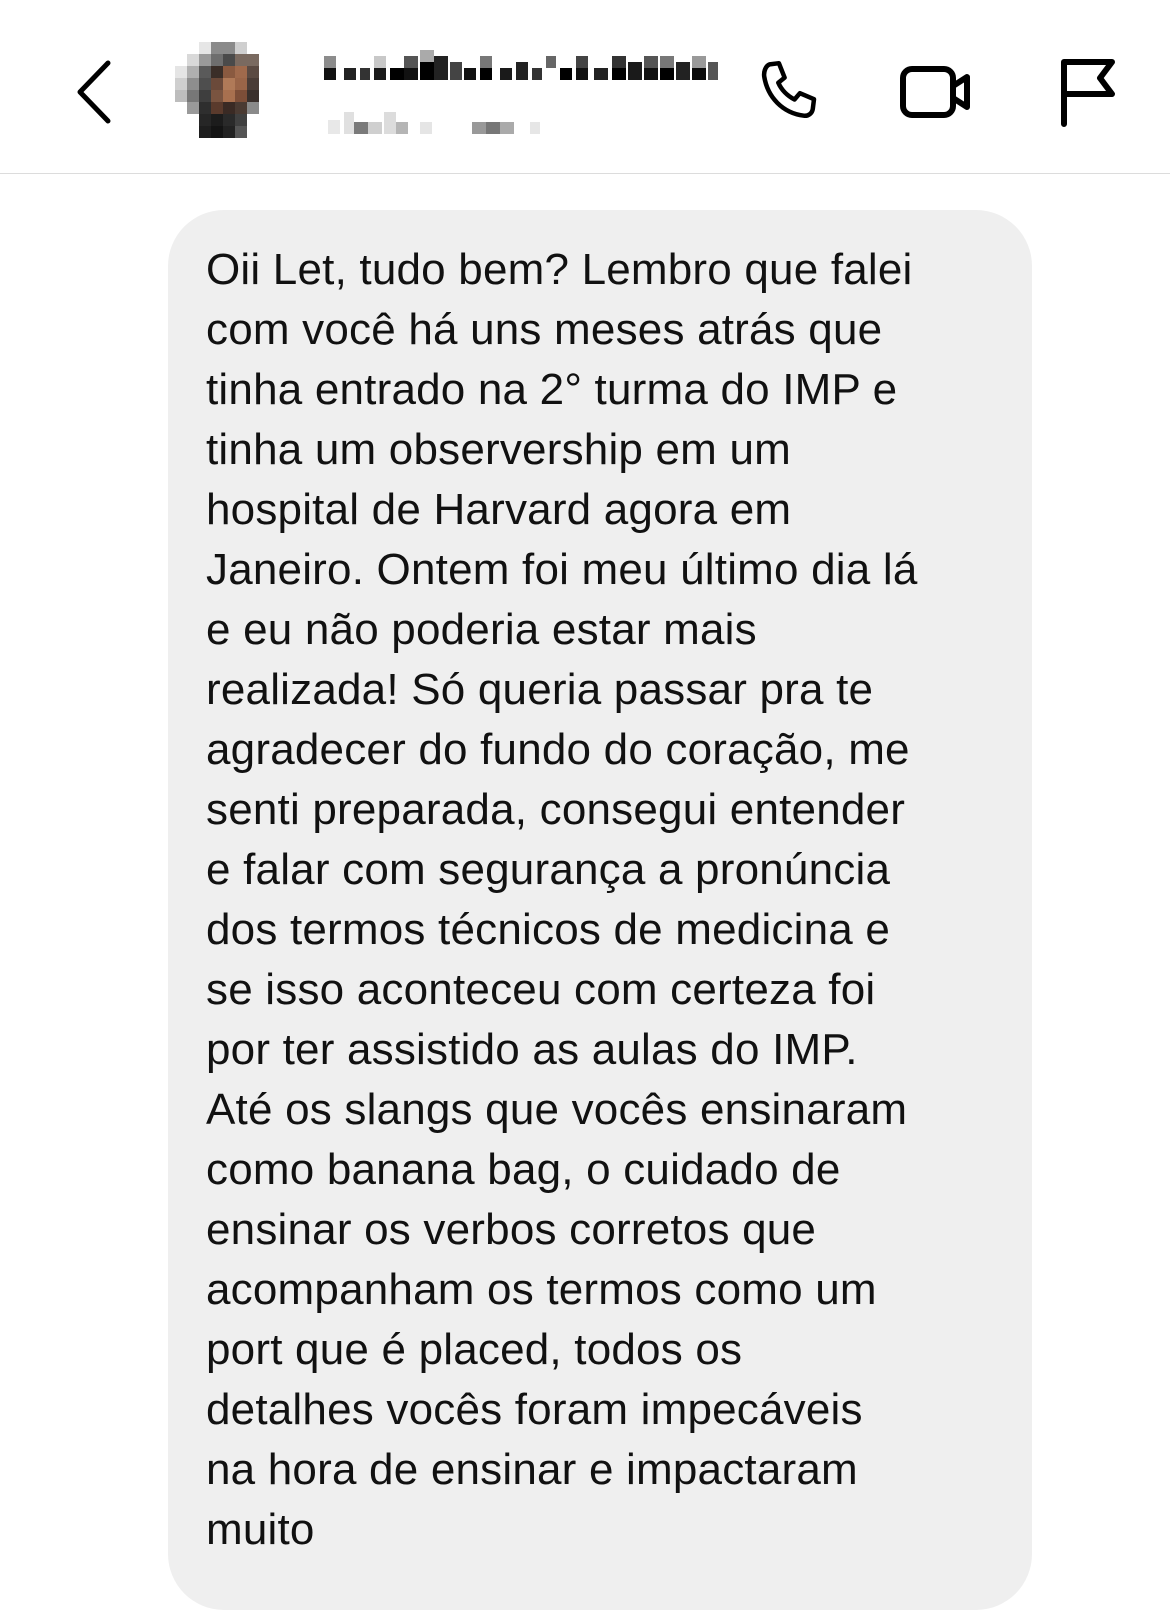  What do you see at coordinates (521, 92) in the screenshot?
I see `pixelated-contact-name` at bounding box center [521, 92].